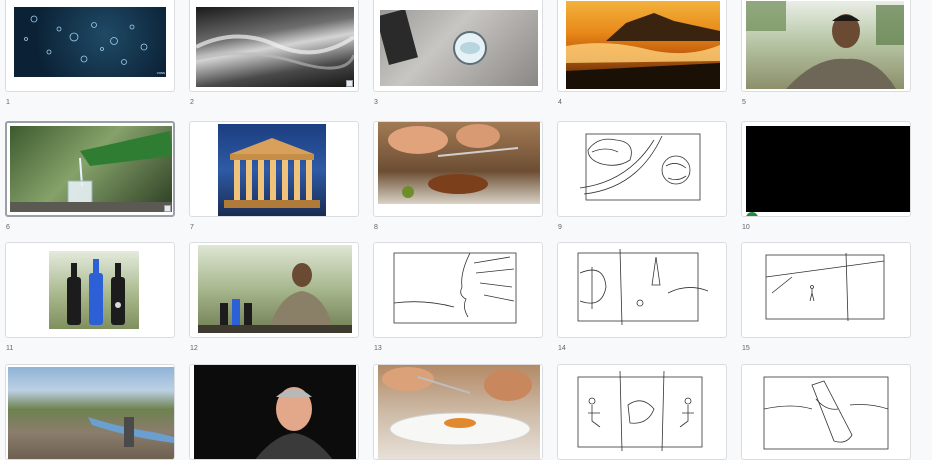 The width and height of the screenshot is (932, 460). Describe the element at coordinates (378, 348) in the screenshot. I see `slide-number: 13` at that location.